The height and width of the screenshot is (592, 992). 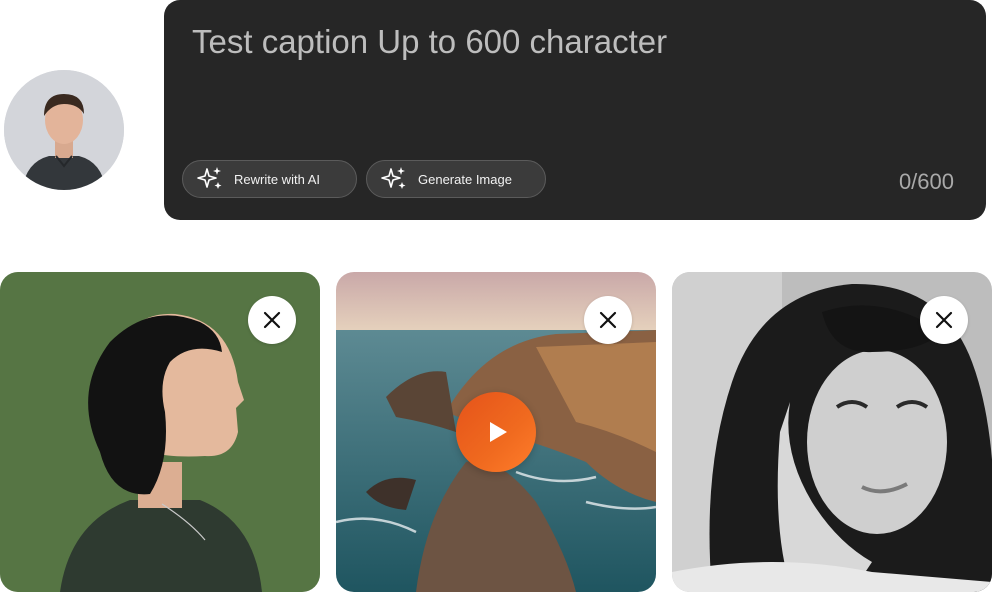 What do you see at coordinates (465, 179) in the screenshot?
I see `generate-image-label: Generate Image` at bounding box center [465, 179].